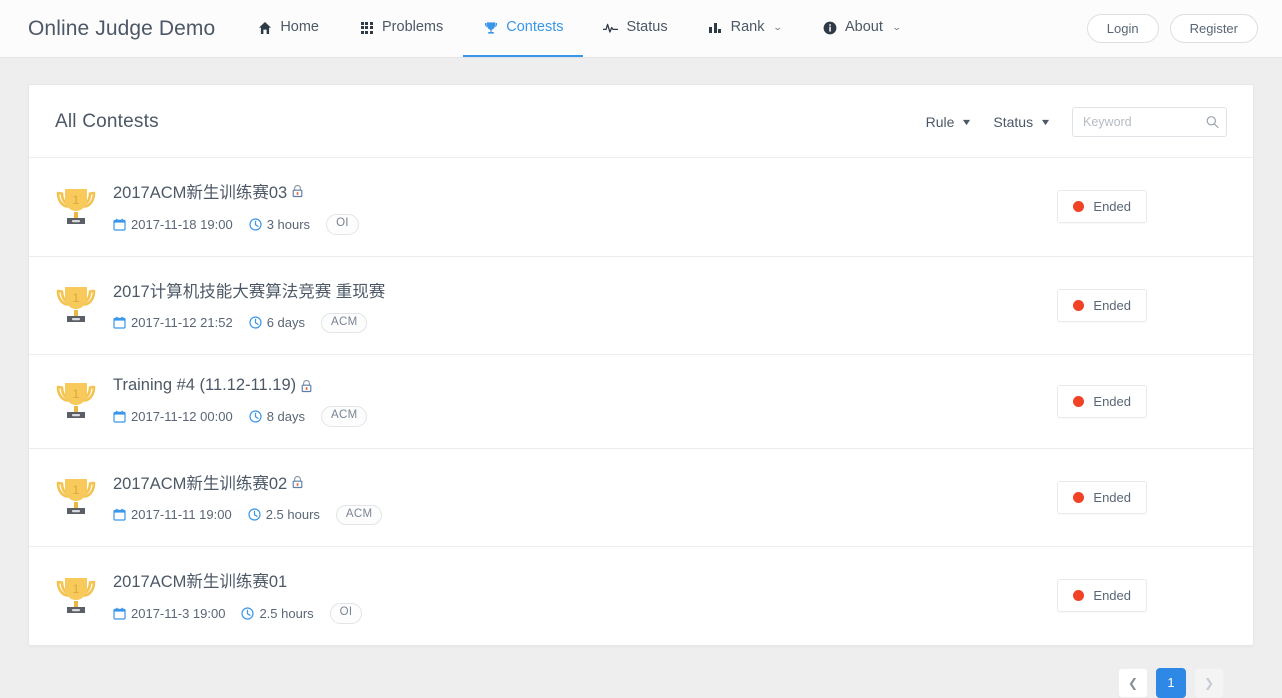 This screenshot has width=1282, height=698. What do you see at coordinates (940, 122) in the screenshot?
I see `rule-filter-label: Rule` at bounding box center [940, 122].